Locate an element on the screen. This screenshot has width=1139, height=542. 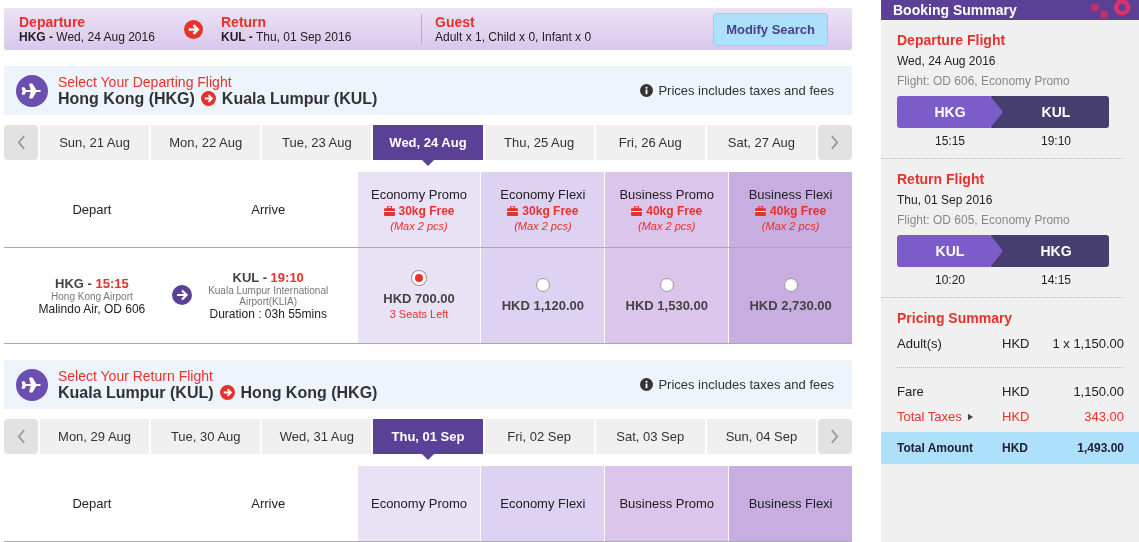
airport-name: Hong Kong Airport is located at coordinates (92, 296).